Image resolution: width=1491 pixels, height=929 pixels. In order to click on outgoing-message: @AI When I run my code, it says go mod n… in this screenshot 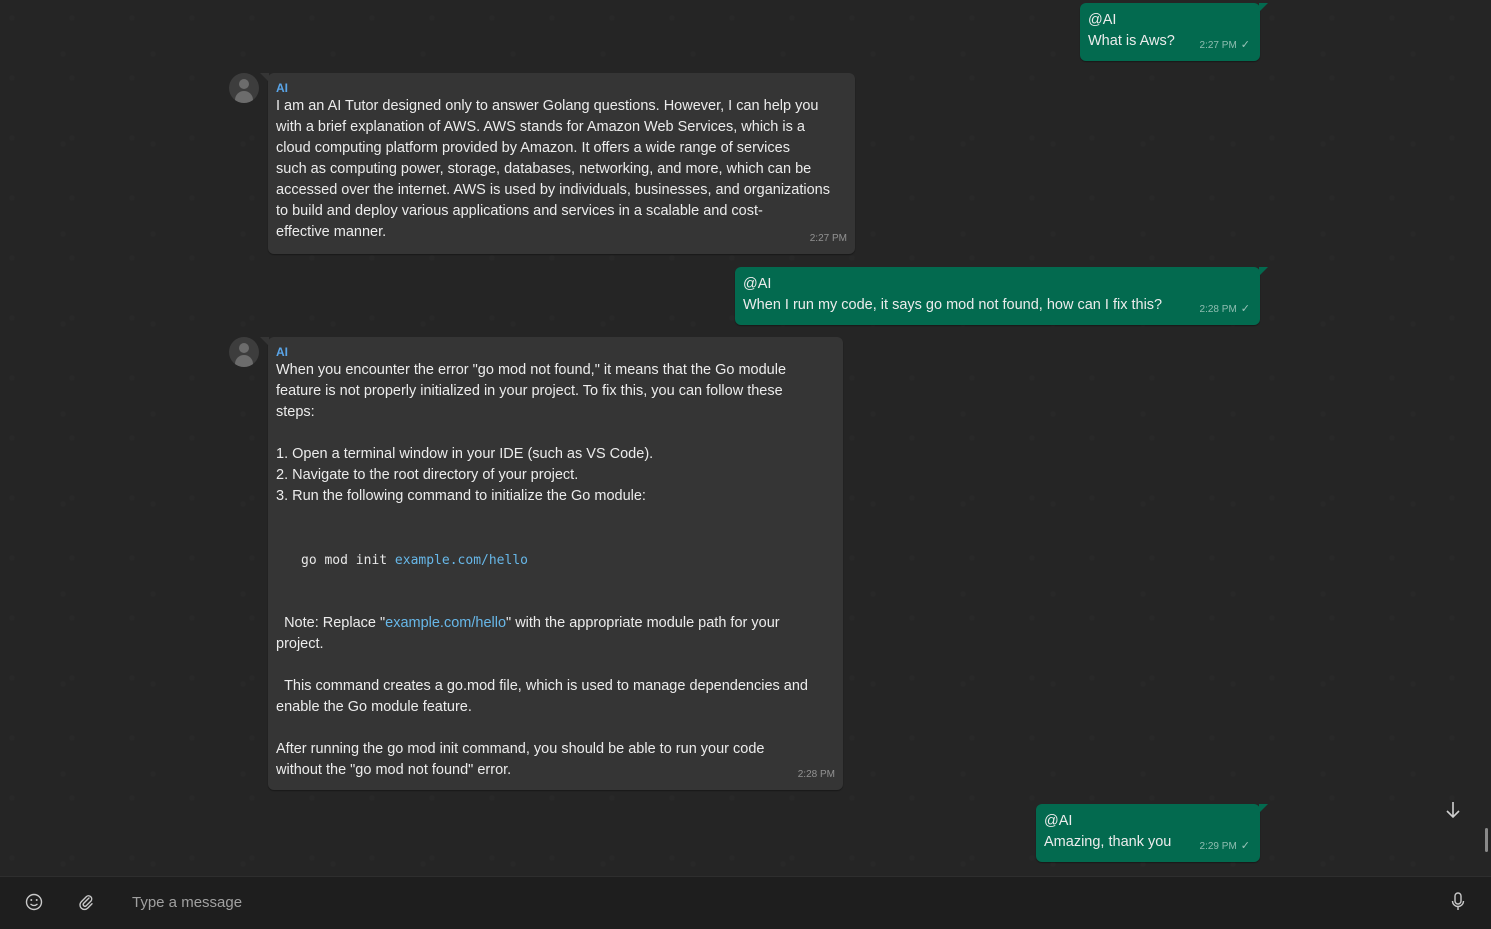, I will do `click(1001, 296)`.